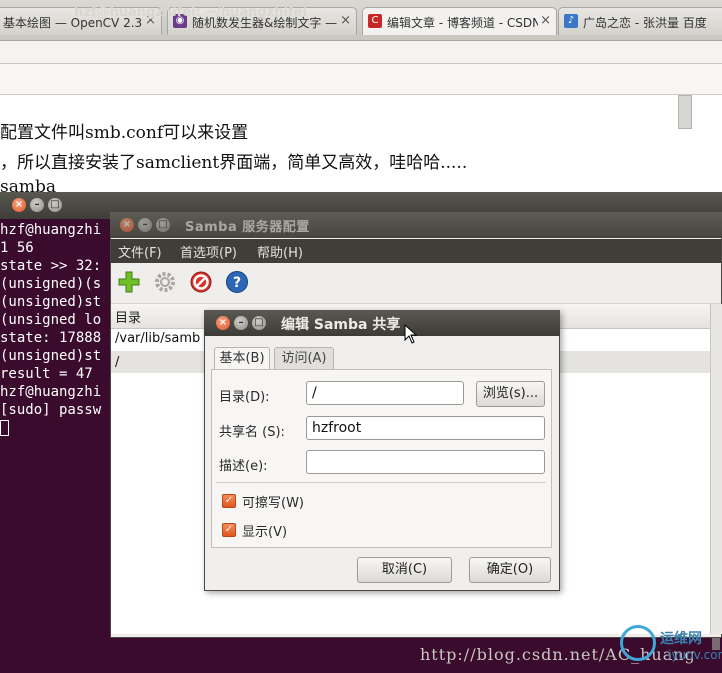  Describe the element at coordinates (51, 338) in the screenshot. I see `terminal-line: state: 17888` at that location.